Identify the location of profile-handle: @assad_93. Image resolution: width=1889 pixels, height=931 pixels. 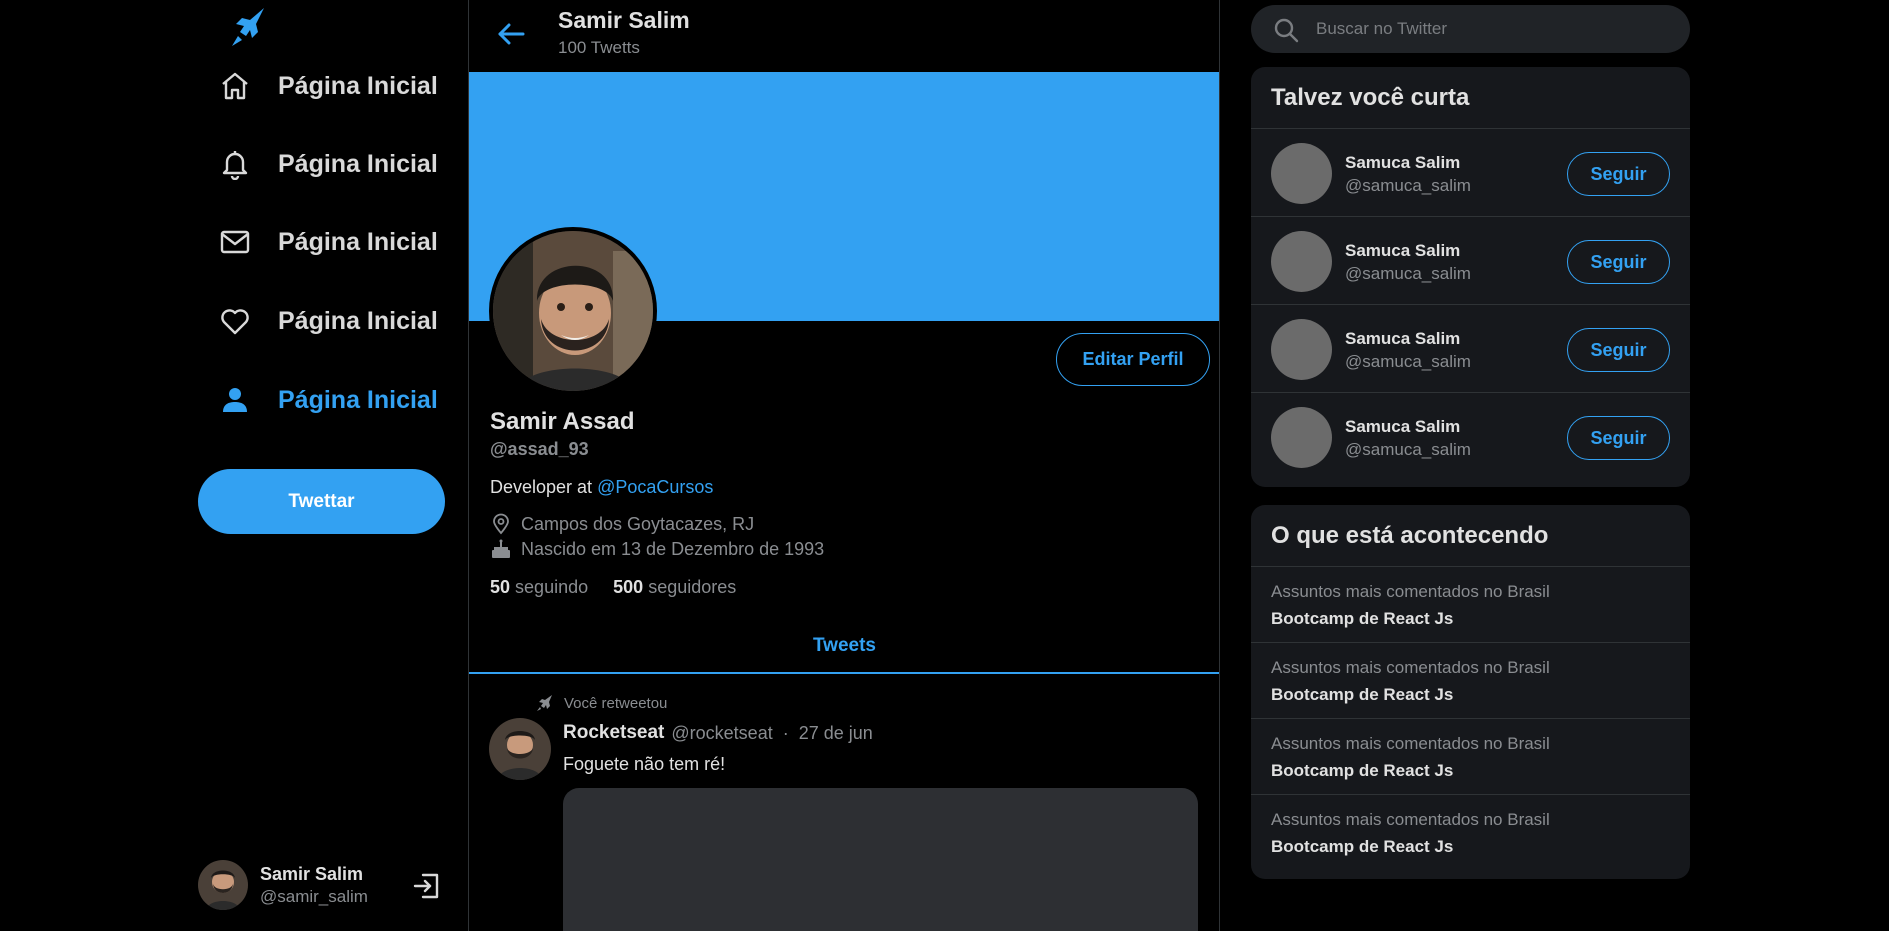
(539, 449).